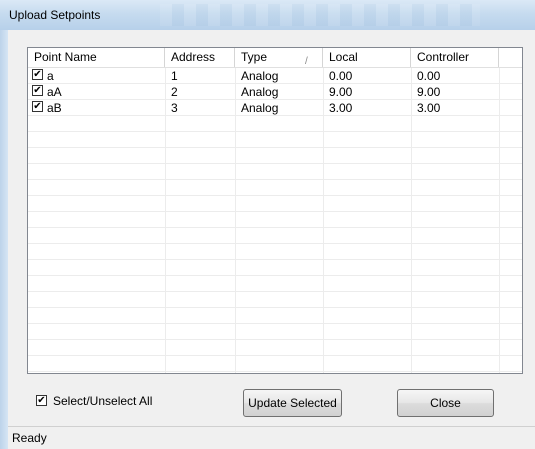  What do you see at coordinates (174, 108) in the screenshot?
I see `cell-address: 3` at bounding box center [174, 108].